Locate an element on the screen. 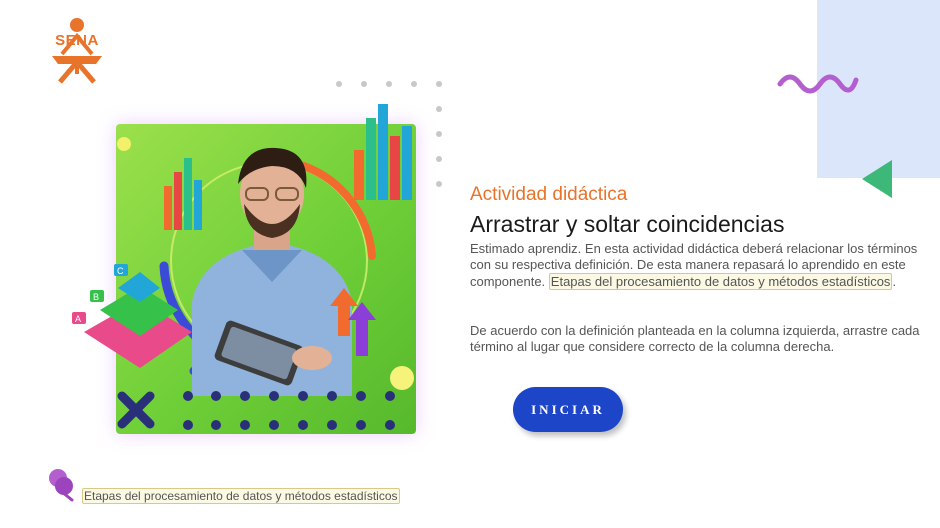 This screenshot has width=940, height=528. pyramid-icon is located at coordinates (138, 320).